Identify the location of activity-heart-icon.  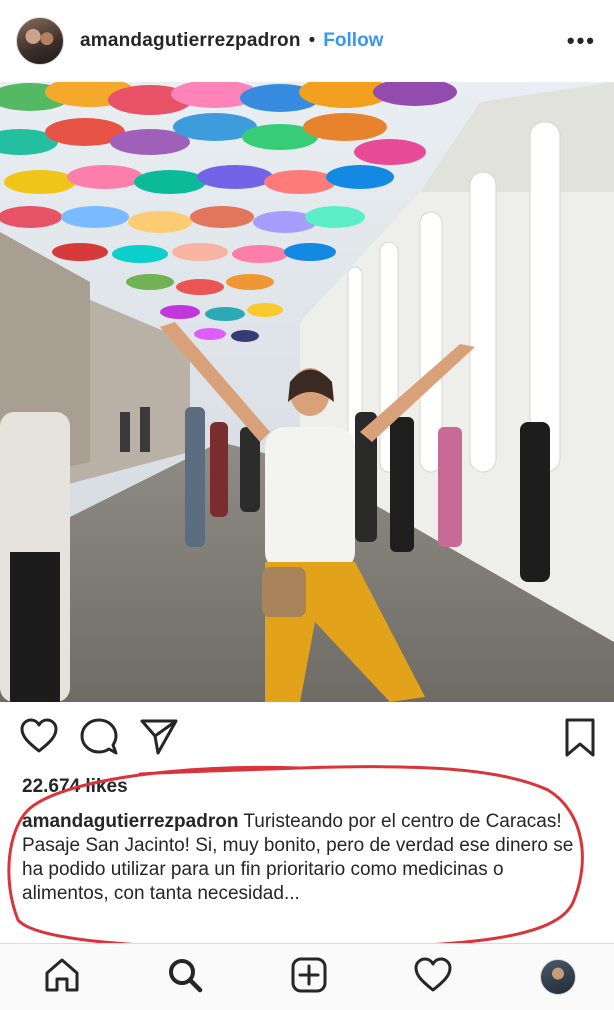
(433, 975).